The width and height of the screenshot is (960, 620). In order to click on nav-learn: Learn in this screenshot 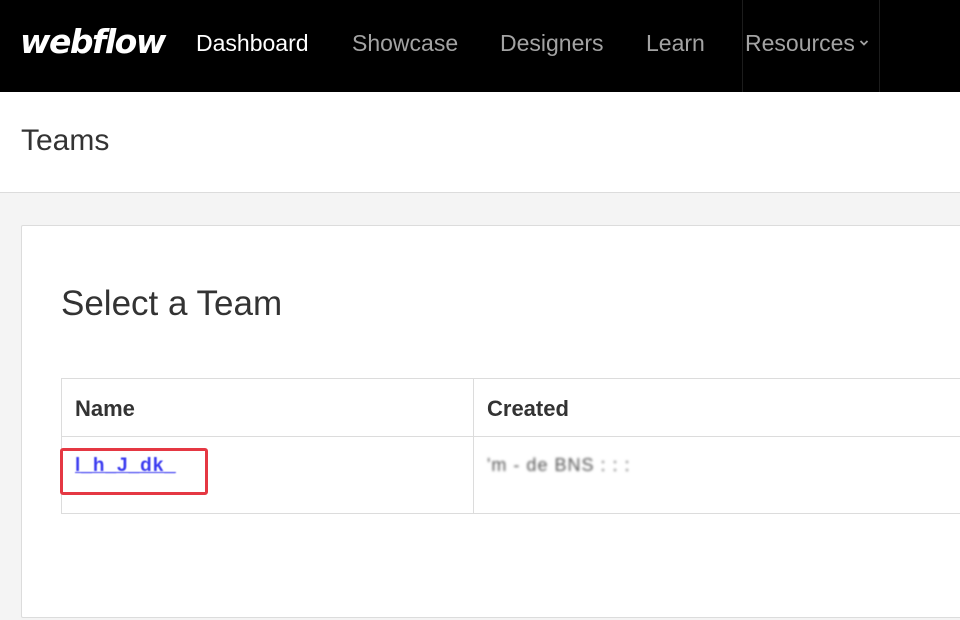, I will do `click(675, 43)`.